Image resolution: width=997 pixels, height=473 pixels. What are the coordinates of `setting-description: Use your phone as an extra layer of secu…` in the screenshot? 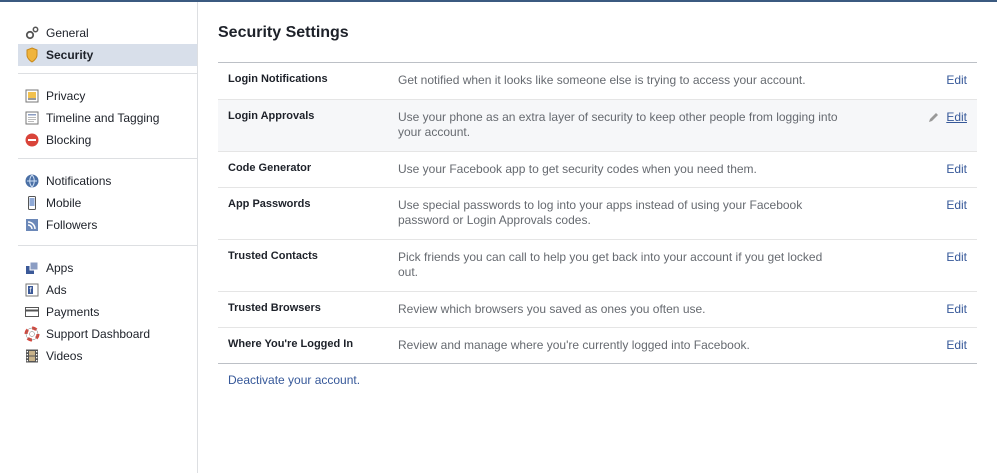 It's located at (618, 124).